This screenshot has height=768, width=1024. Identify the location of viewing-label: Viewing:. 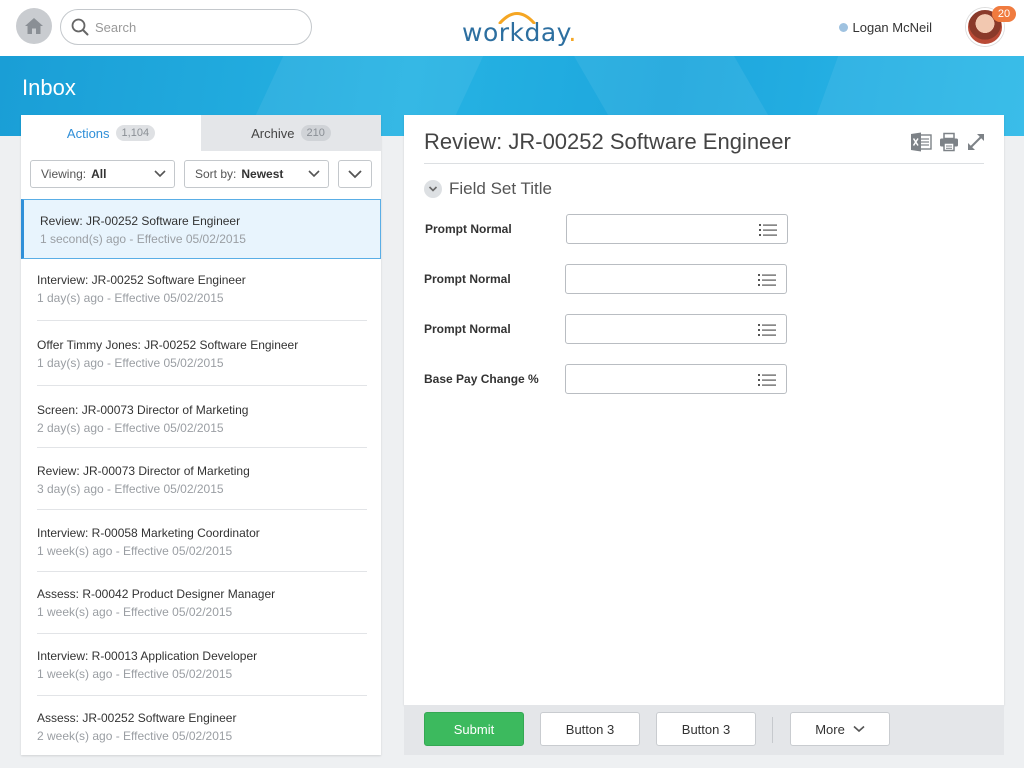
(64, 174).